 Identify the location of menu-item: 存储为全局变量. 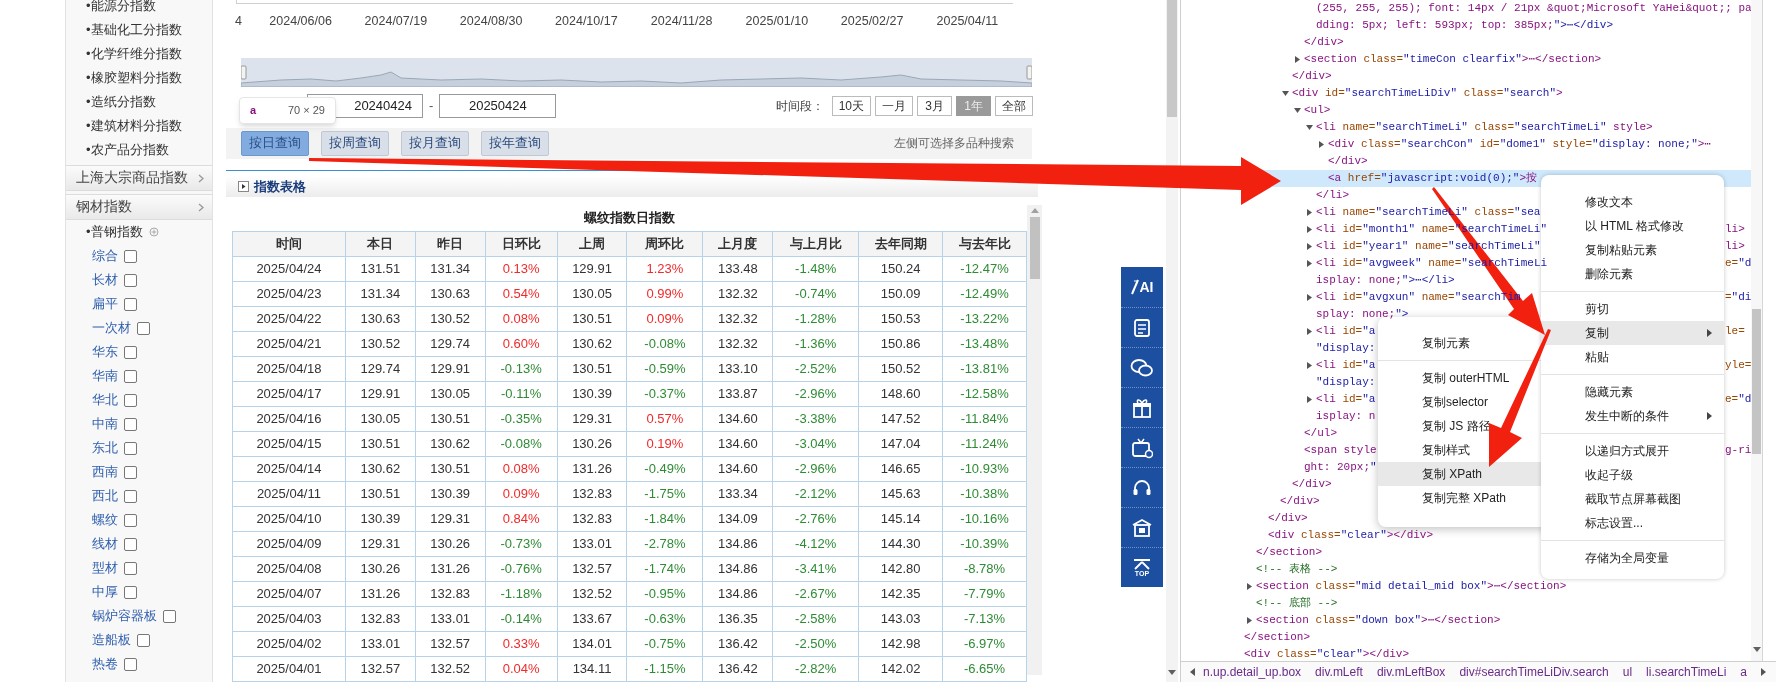
(1632, 558).